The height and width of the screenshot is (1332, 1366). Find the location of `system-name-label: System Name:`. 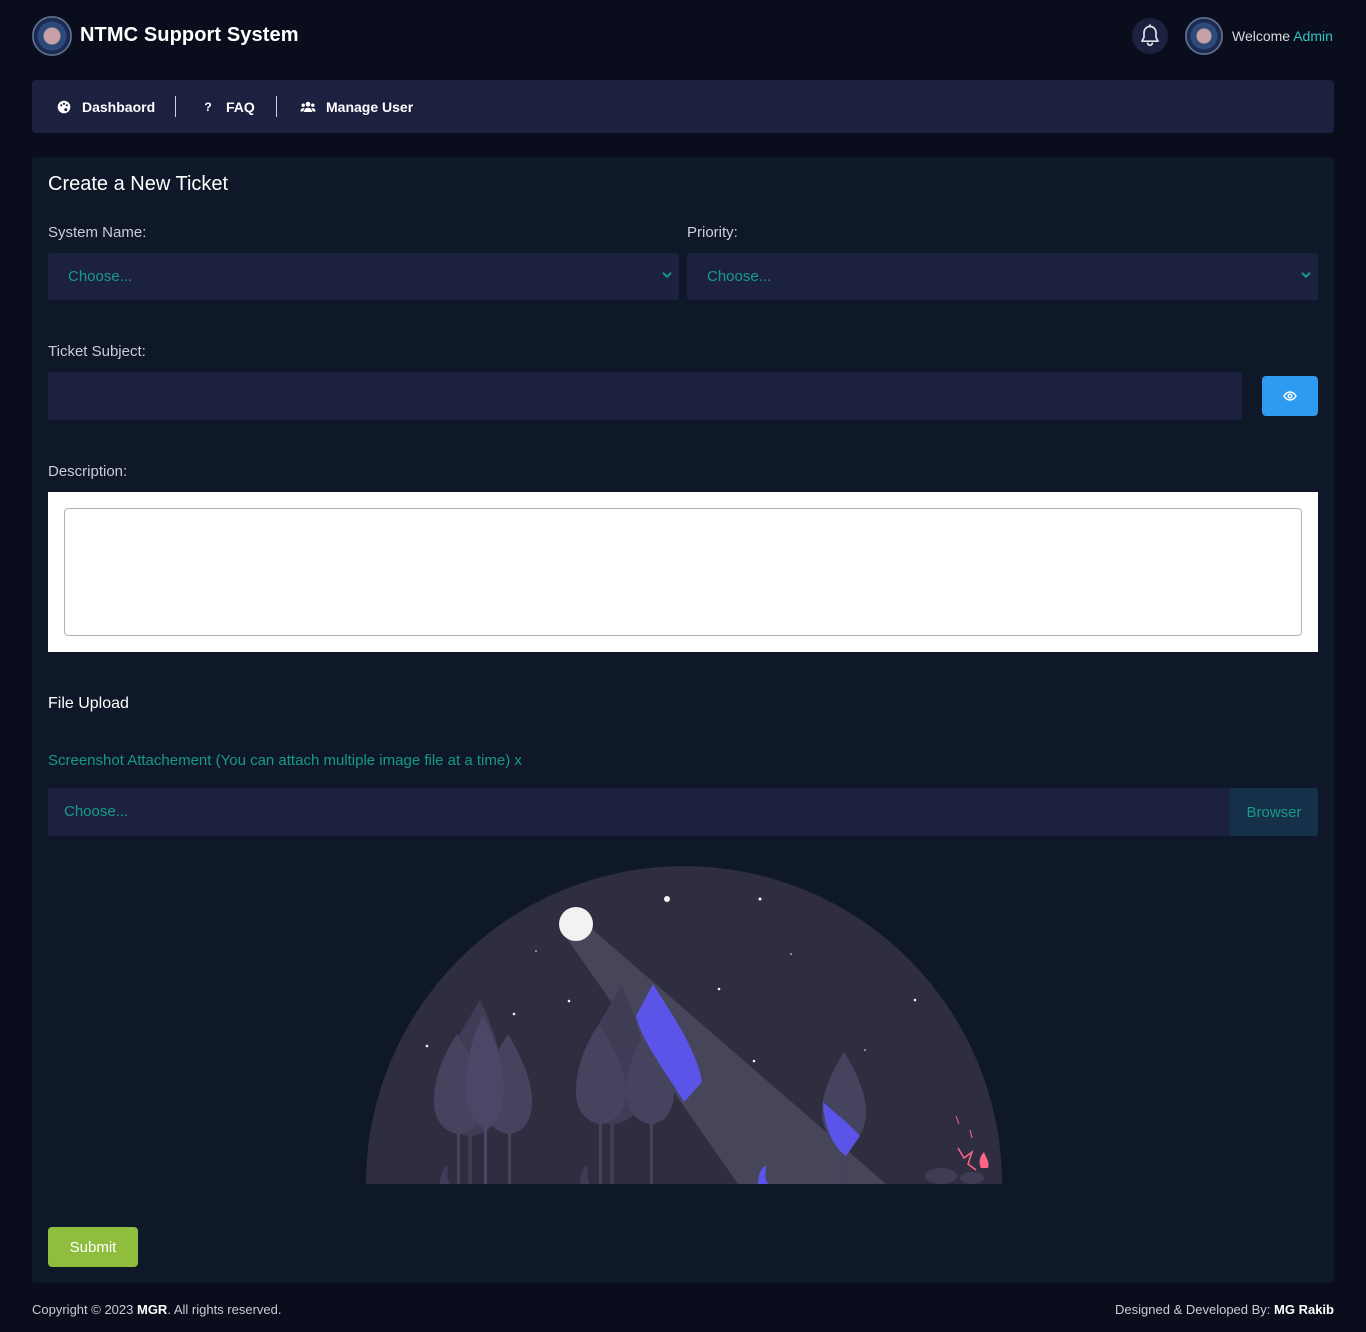

system-name-label: System Name: is located at coordinates (97, 232).